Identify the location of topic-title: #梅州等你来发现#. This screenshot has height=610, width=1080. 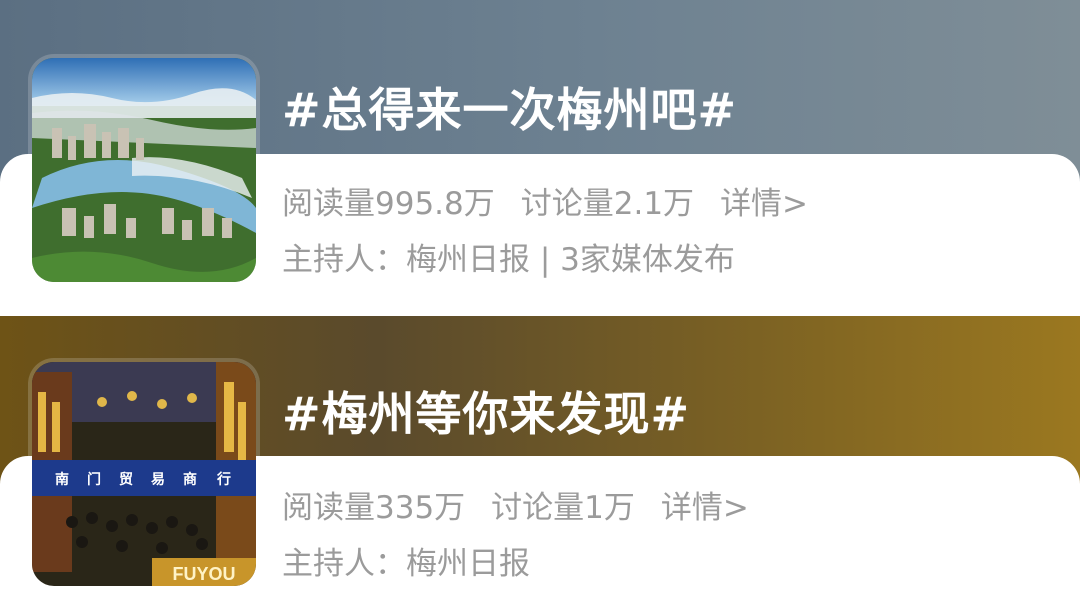
(486, 411).